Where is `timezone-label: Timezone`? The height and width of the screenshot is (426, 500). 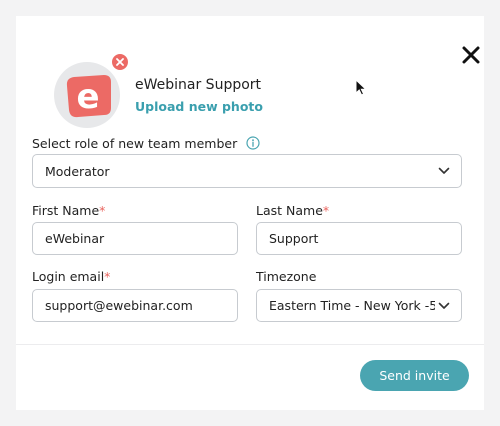 timezone-label: Timezone is located at coordinates (286, 276).